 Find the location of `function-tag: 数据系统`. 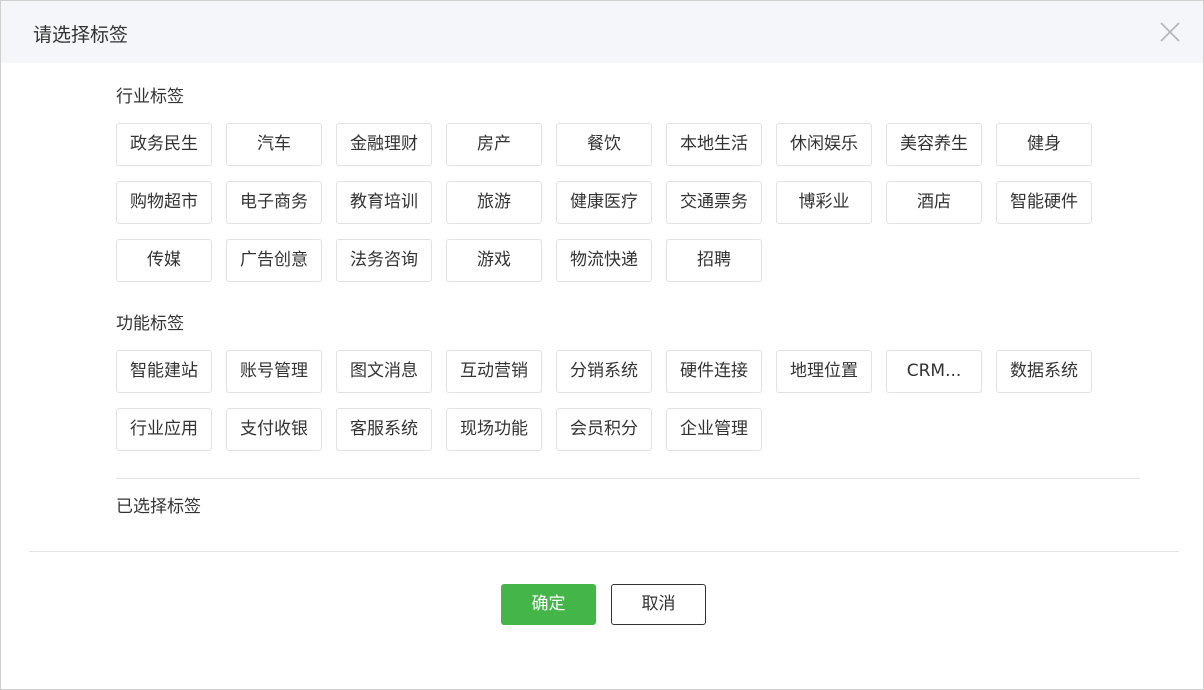

function-tag: 数据系统 is located at coordinates (1044, 371).